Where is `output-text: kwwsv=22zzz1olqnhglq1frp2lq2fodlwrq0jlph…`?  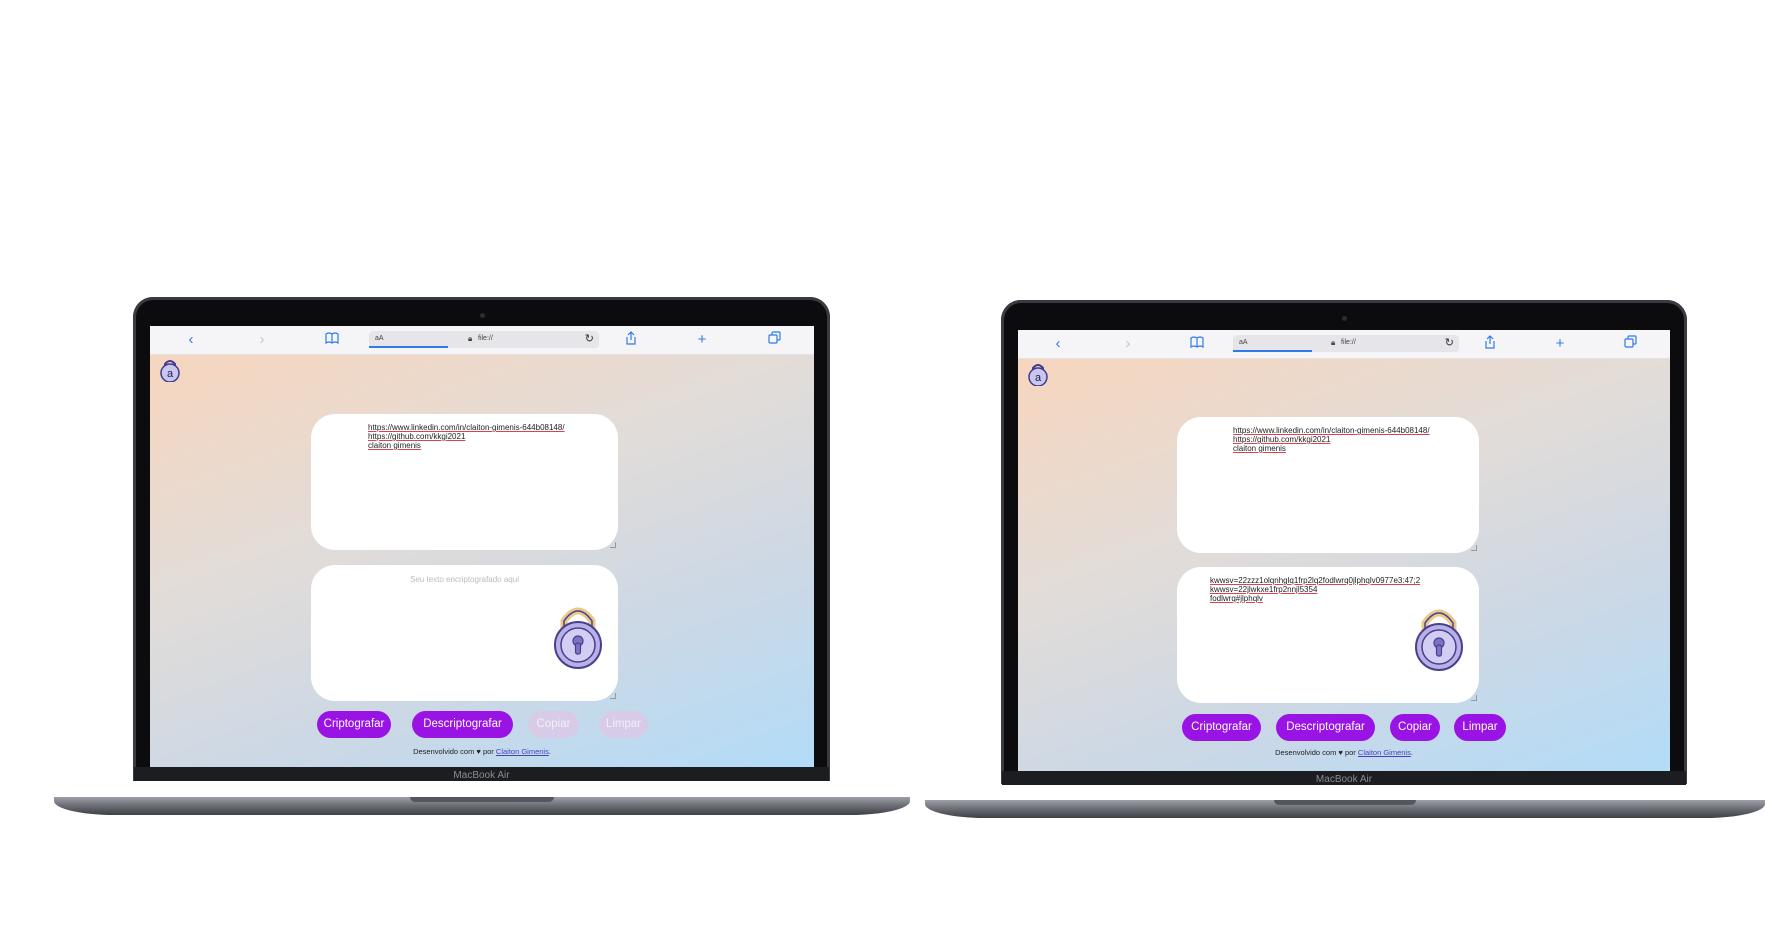 output-text: kwwsv=22zzz1olqnhglq1frp2lq2fodlwrq0jlph… is located at coordinates (1315, 589).